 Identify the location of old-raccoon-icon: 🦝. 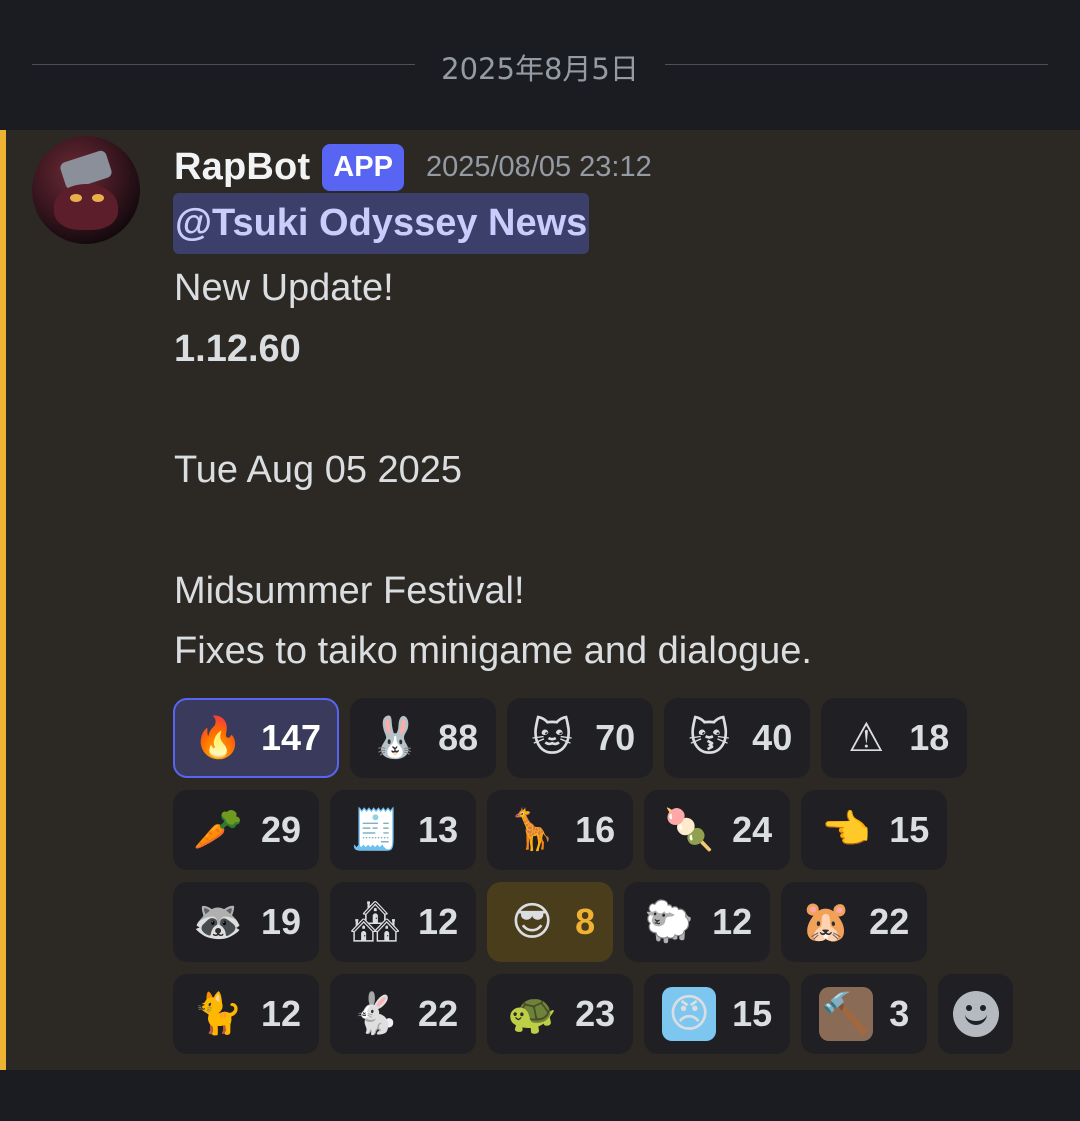
(218, 922).